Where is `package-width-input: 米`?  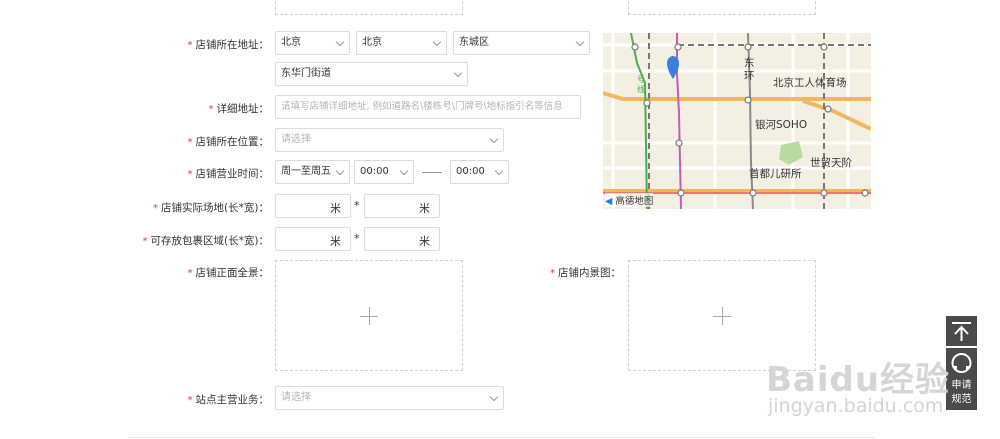
package-width-input: 米 is located at coordinates (402, 239).